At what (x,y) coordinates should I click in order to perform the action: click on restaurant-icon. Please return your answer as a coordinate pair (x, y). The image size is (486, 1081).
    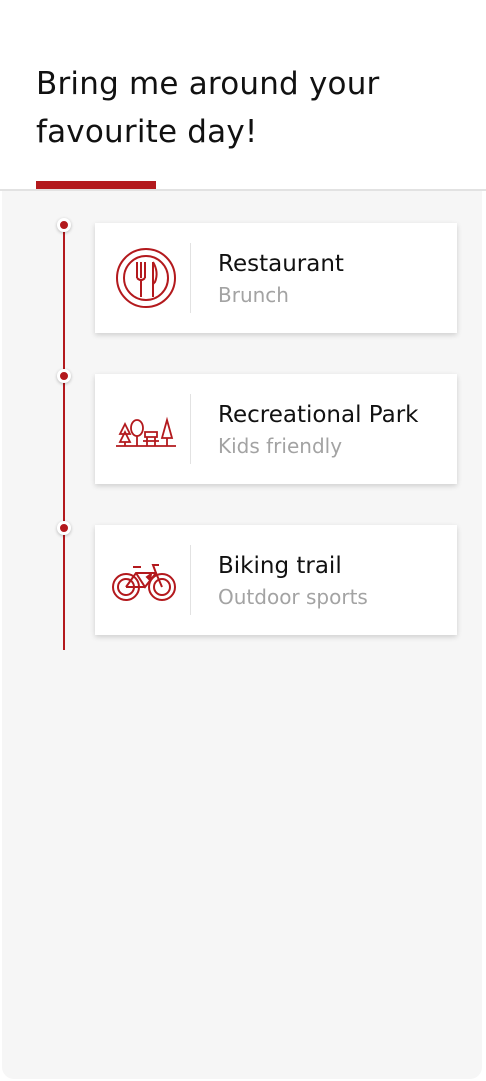
    Looking at the image, I should click on (143, 278).